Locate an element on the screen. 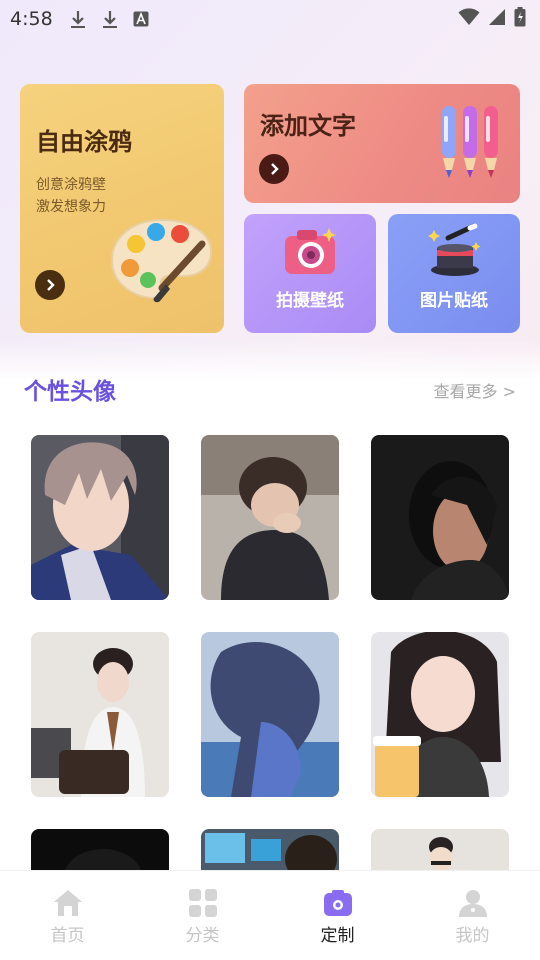  anime-girl-sea-avatar-image is located at coordinates (270, 714).